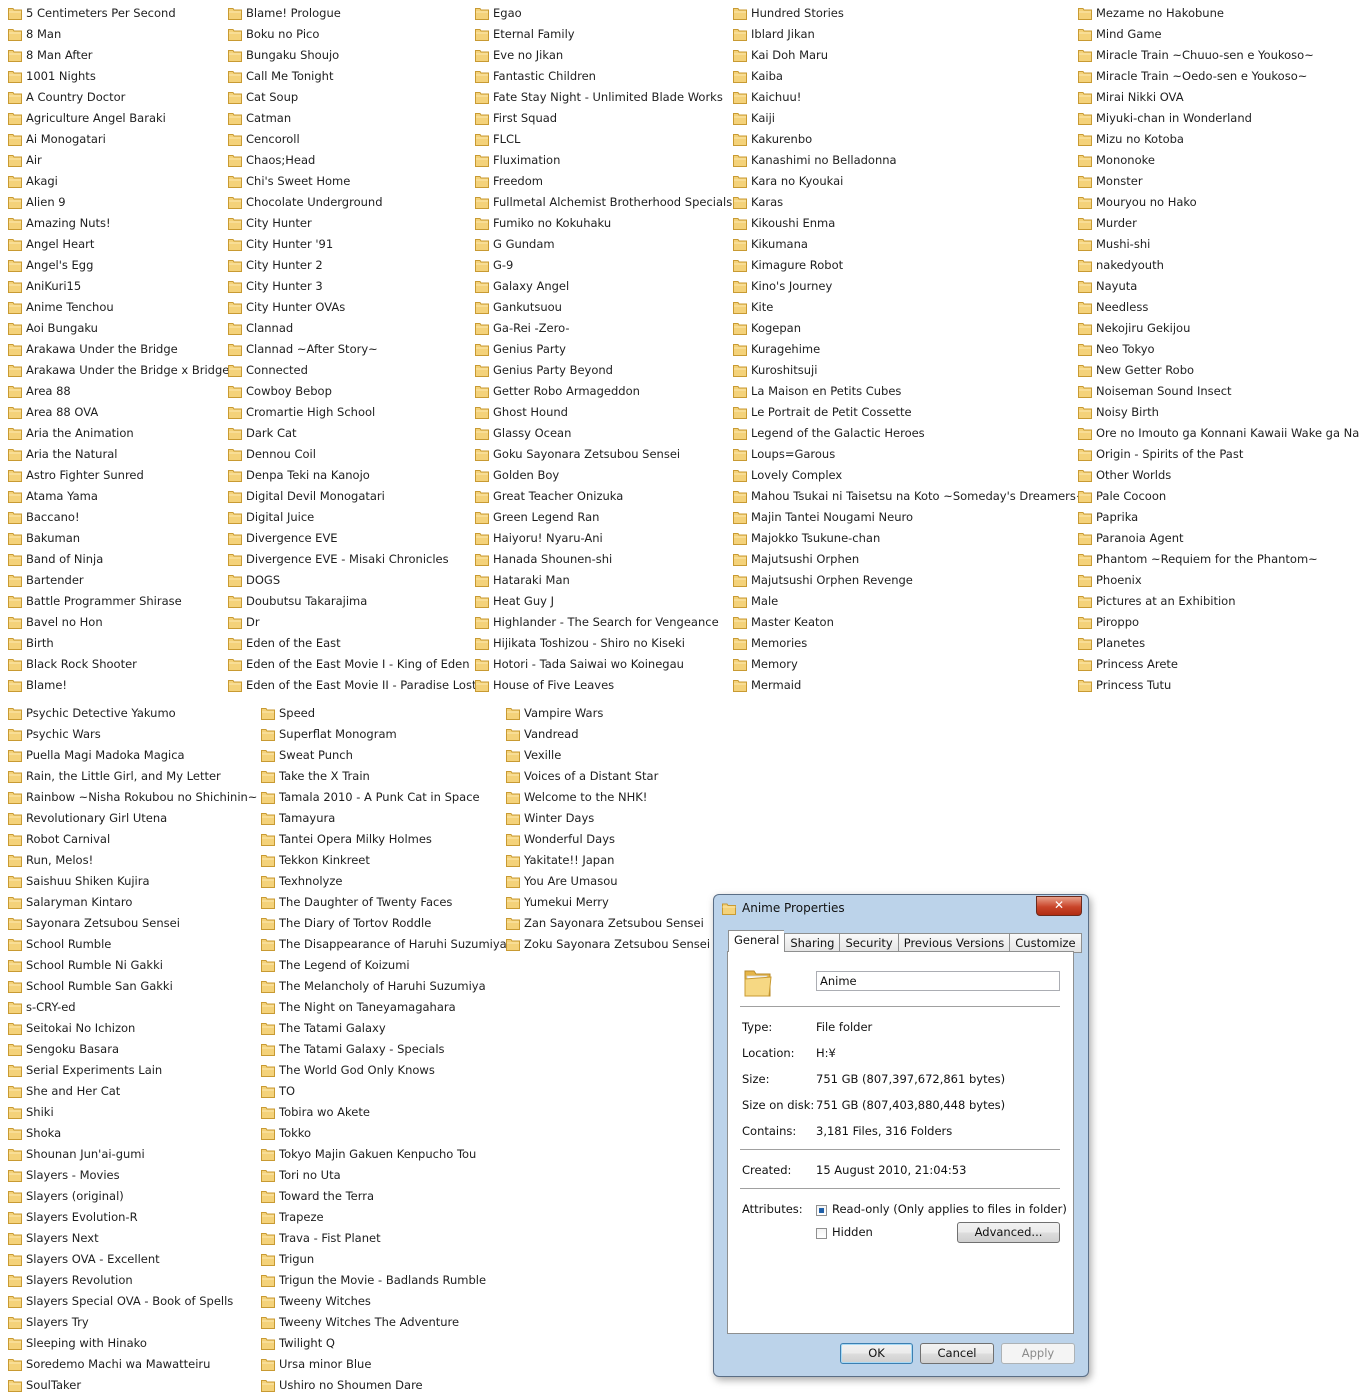  What do you see at coordinates (1219, 76) in the screenshot?
I see `folder-item: Miracle Train ~Oedo-sen e Youkoso~` at bounding box center [1219, 76].